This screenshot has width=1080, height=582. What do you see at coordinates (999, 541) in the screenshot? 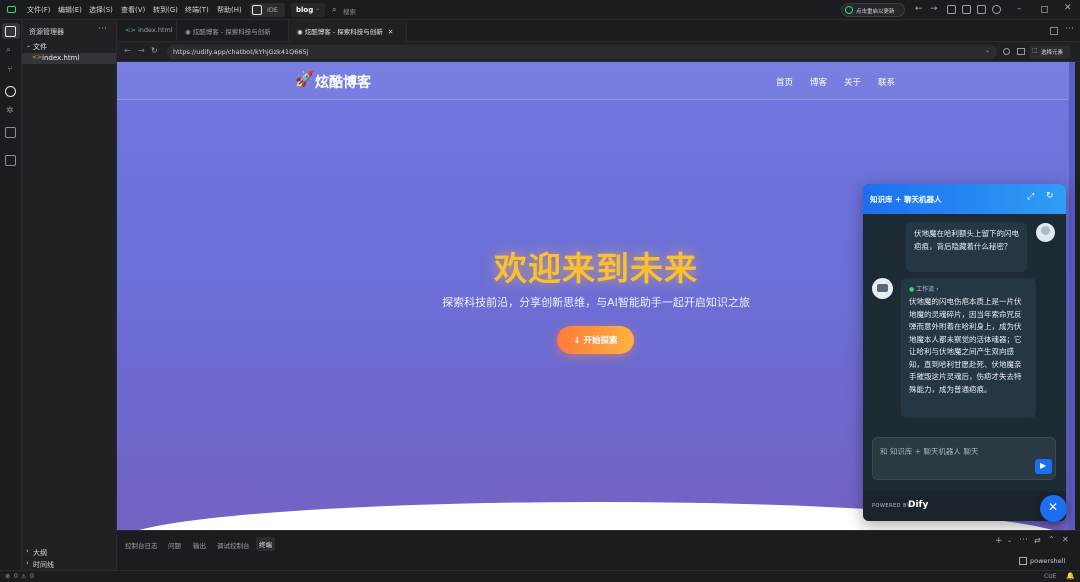
I see `add-terminal-icon: +` at bounding box center [999, 541].